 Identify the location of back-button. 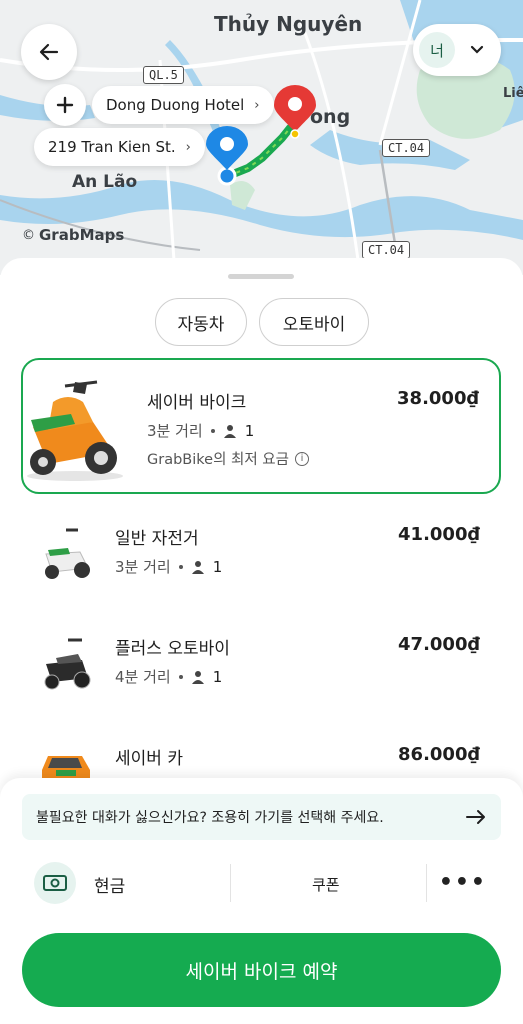
(49, 52).